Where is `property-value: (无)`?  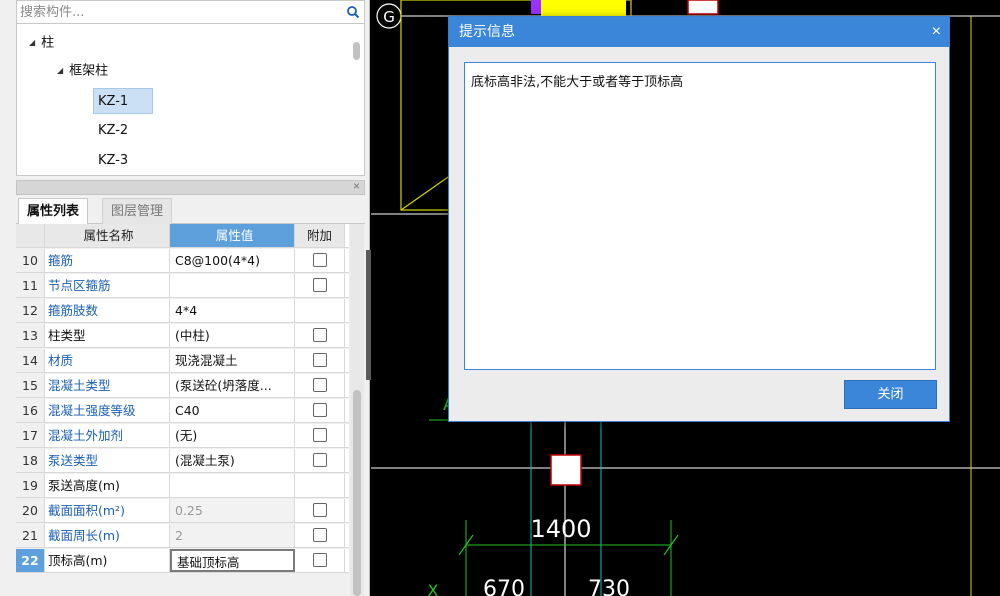
property-value: (无) is located at coordinates (232, 435).